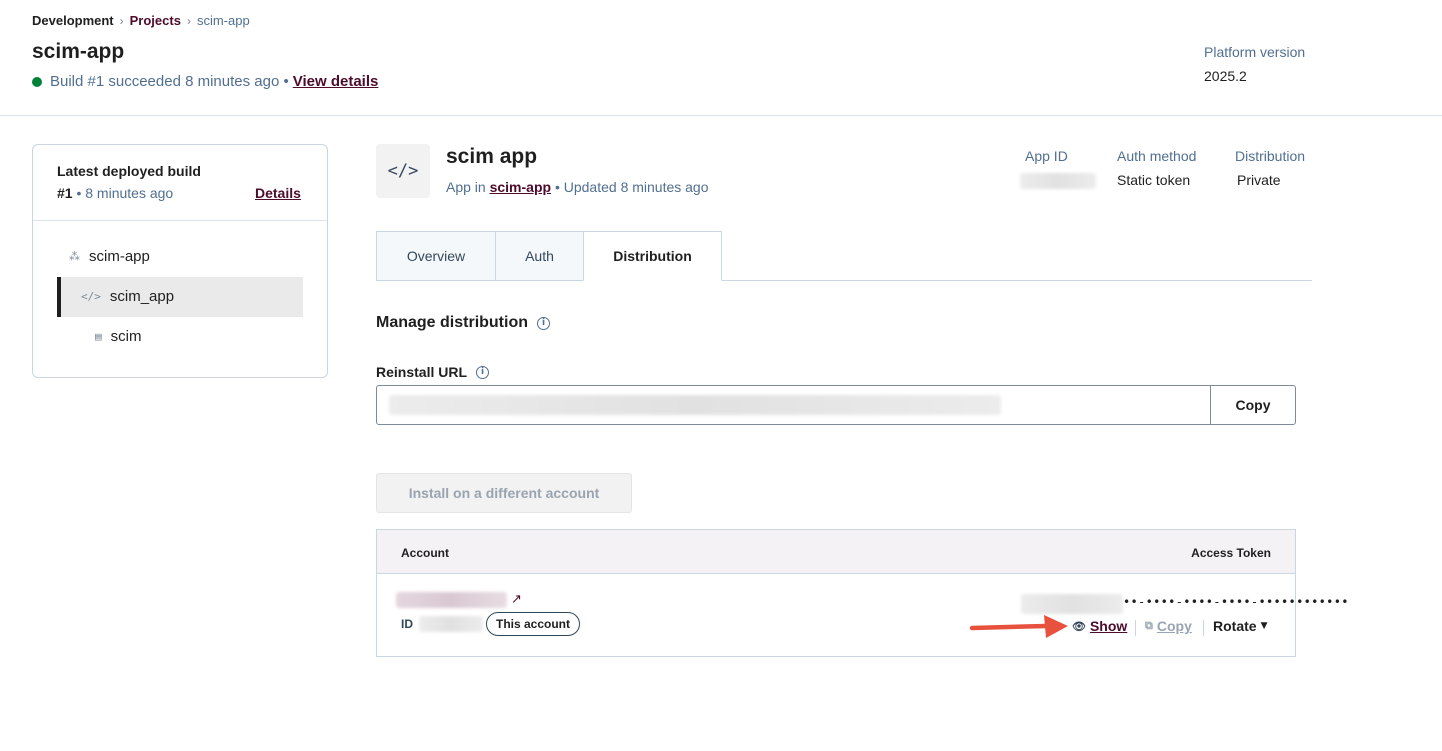 This screenshot has width=1442, height=751. I want to click on show-token-button: 👁 Show, so click(1099, 626).